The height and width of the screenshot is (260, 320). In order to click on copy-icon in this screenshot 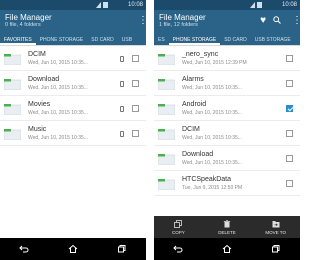, I will do `click(178, 224)`.